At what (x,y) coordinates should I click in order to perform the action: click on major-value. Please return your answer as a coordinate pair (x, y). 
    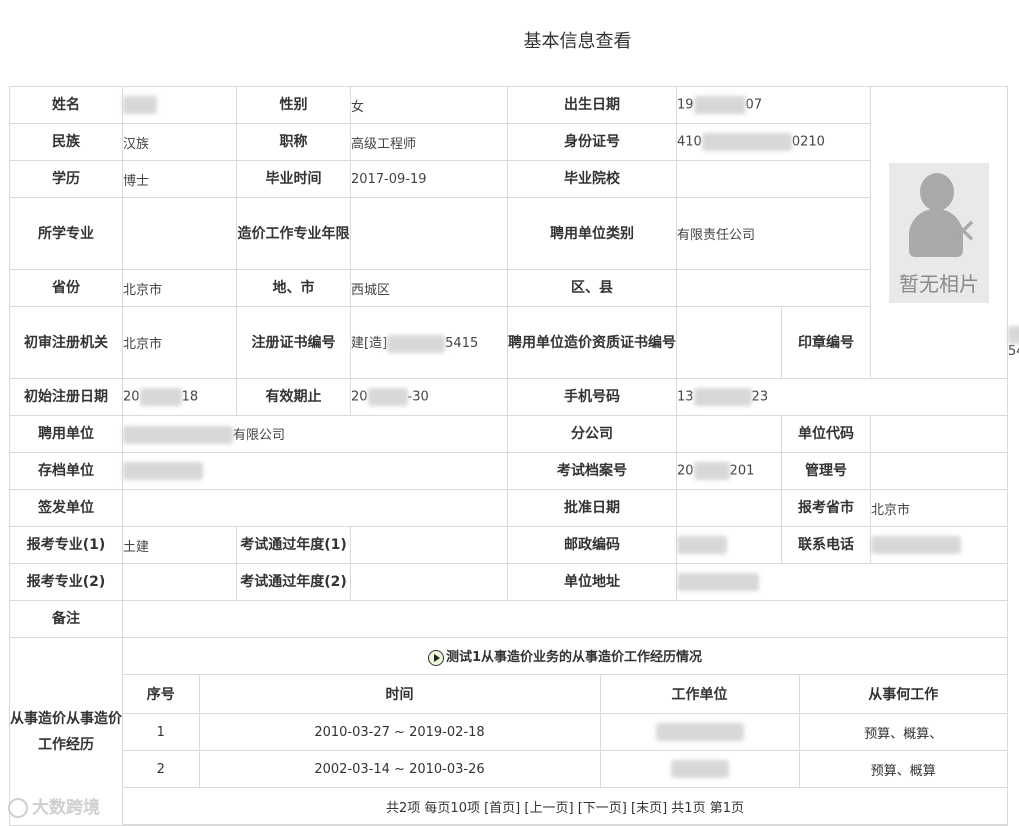
    Looking at the image, I should click on (179, 233).